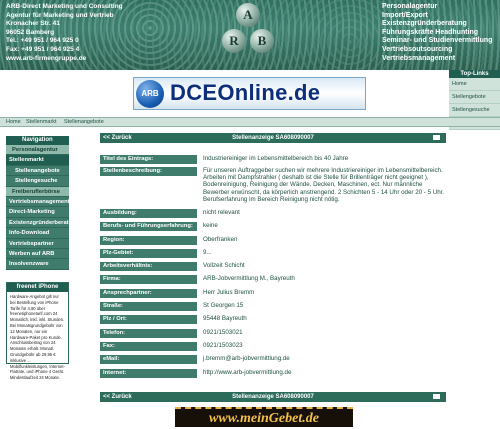  Describe the element at coordinates (148, 267) in the screenshot. I see `field-label: Arbeitsverhältnis:` at that location.